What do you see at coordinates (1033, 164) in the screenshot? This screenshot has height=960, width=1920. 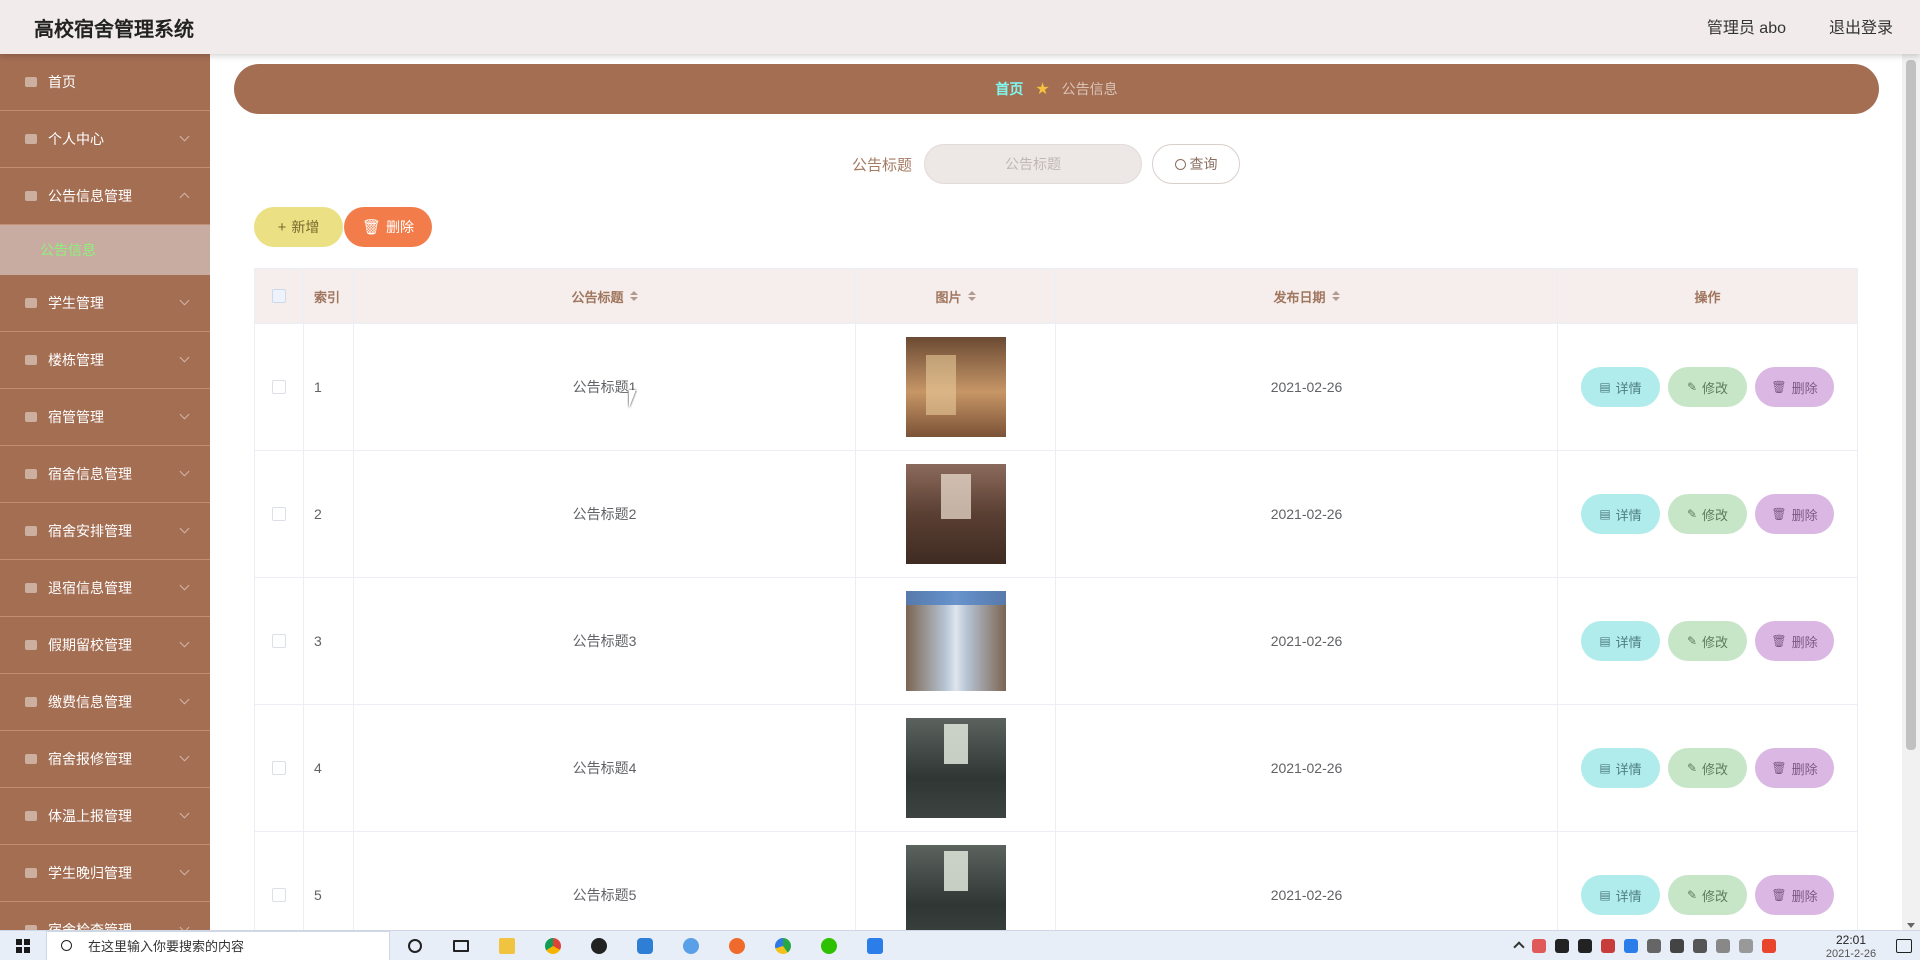 I see `search-input` at bounding box center [1033, 164].